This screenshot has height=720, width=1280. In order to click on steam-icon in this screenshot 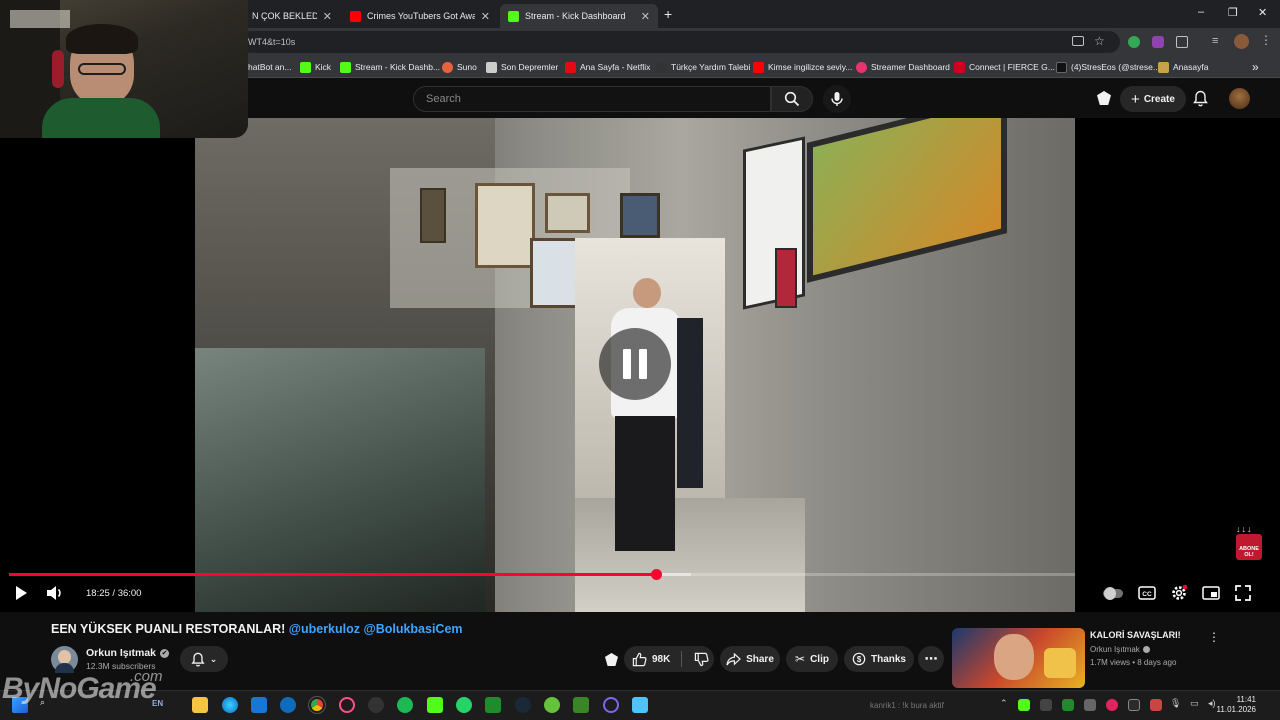, I will do `click(523, 705)`.